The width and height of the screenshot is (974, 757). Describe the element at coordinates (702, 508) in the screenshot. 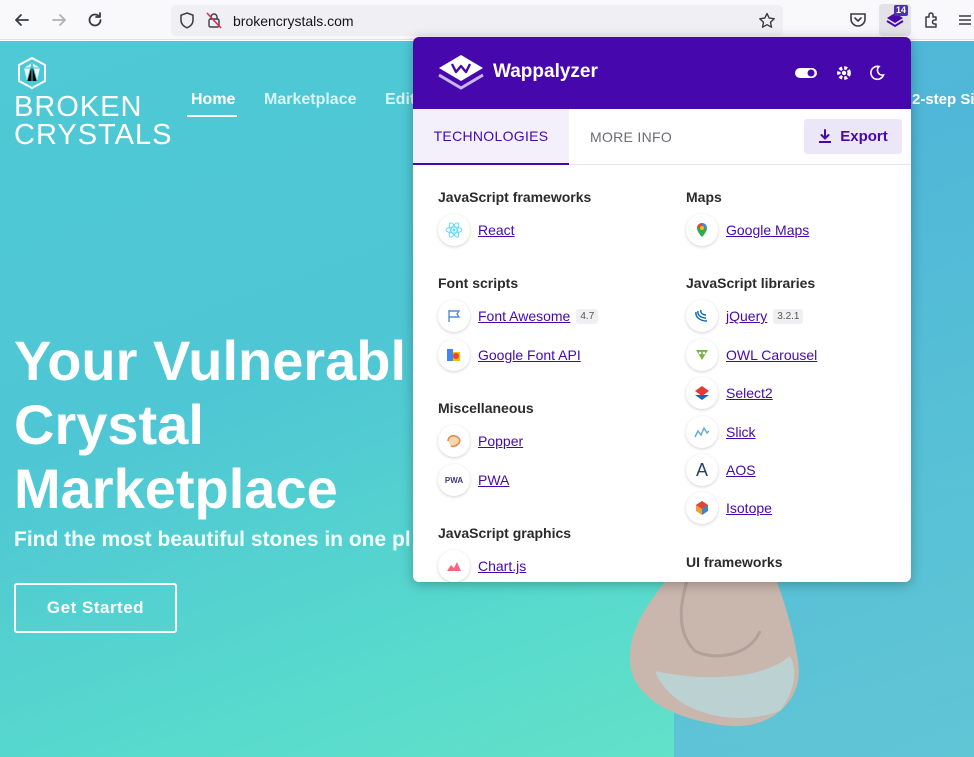

I see `isotope-icon` at that location.